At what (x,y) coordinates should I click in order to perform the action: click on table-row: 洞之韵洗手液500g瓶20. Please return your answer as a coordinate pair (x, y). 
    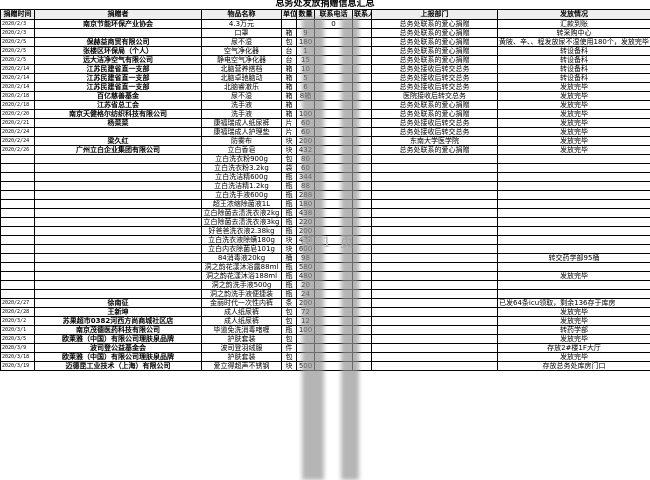
    Looking at the image, I should click on (325, 285).